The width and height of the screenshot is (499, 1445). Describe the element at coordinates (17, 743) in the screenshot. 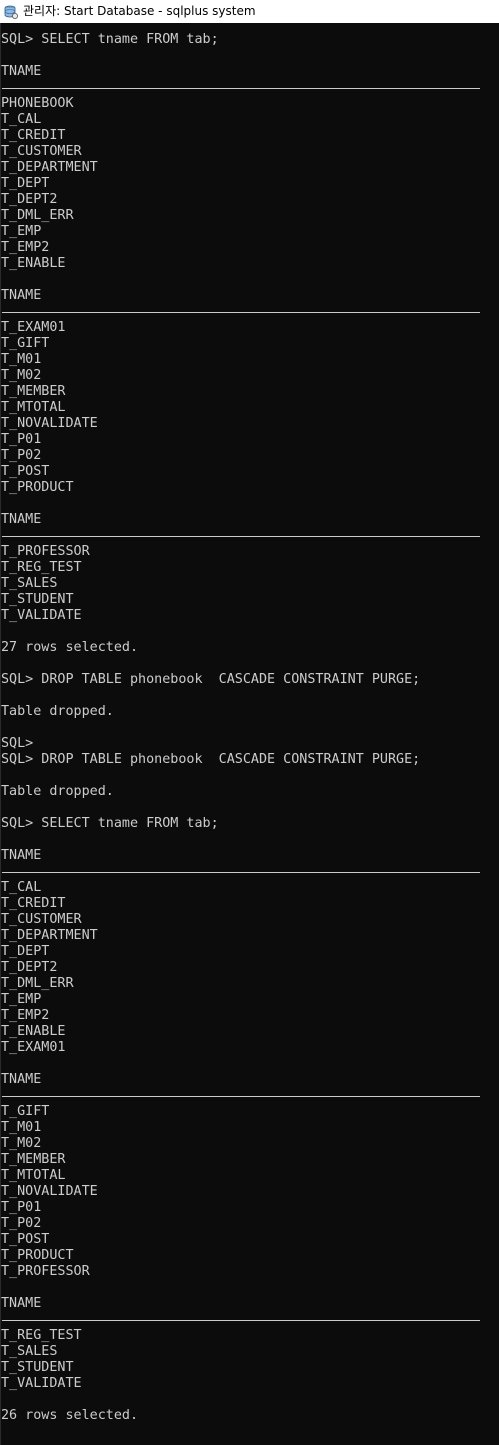

I see `sql-prompt-line: SQL>` at that location.